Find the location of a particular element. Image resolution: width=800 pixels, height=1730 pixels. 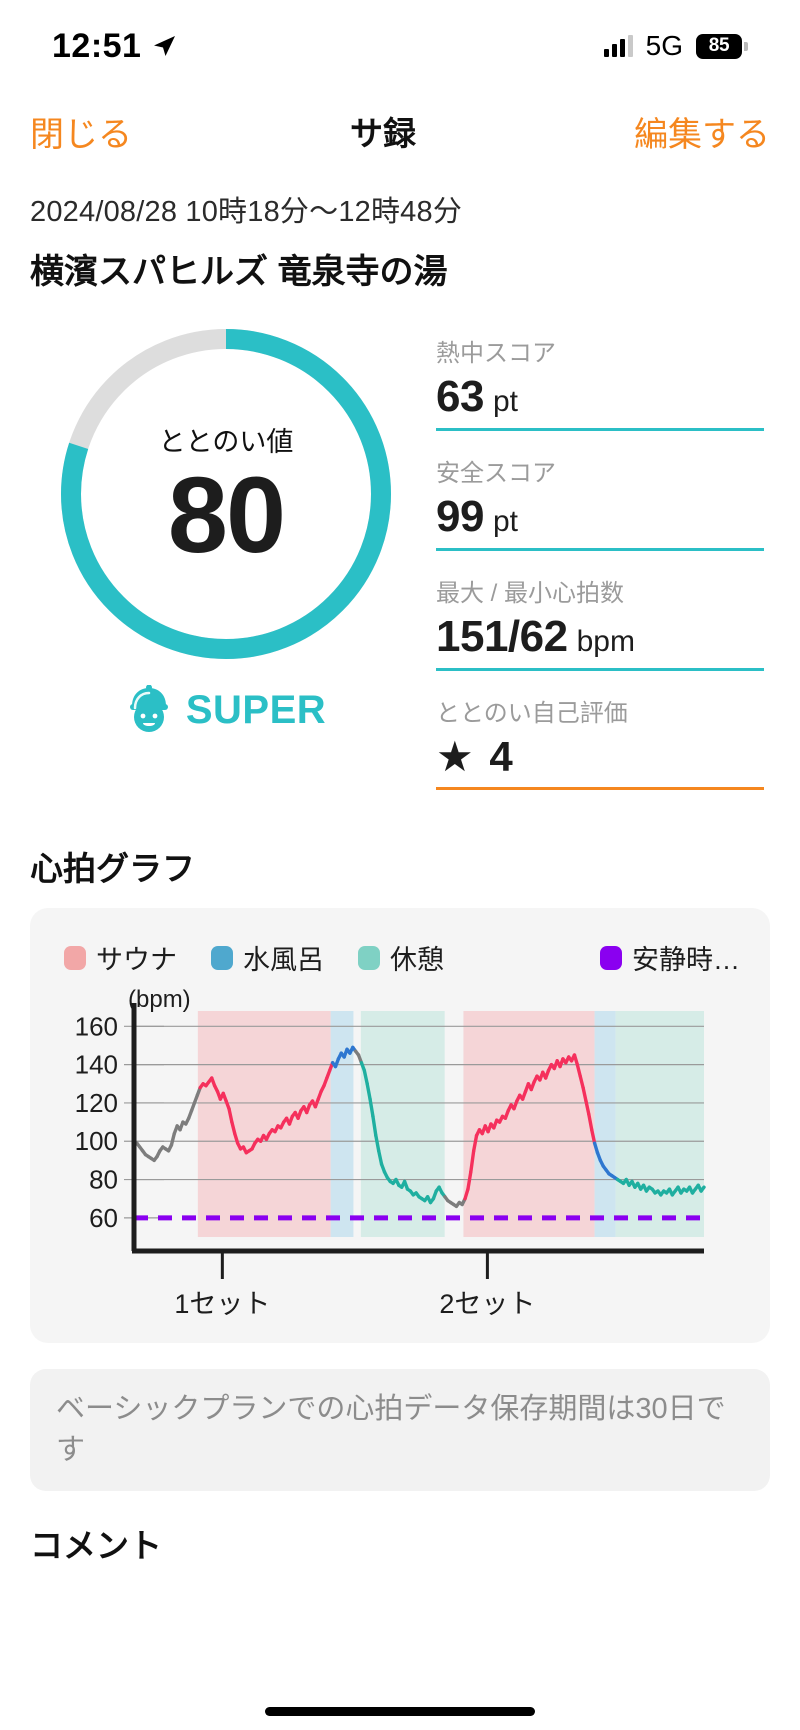

chart-band-休憩 is located at coordinates (659, 1124).